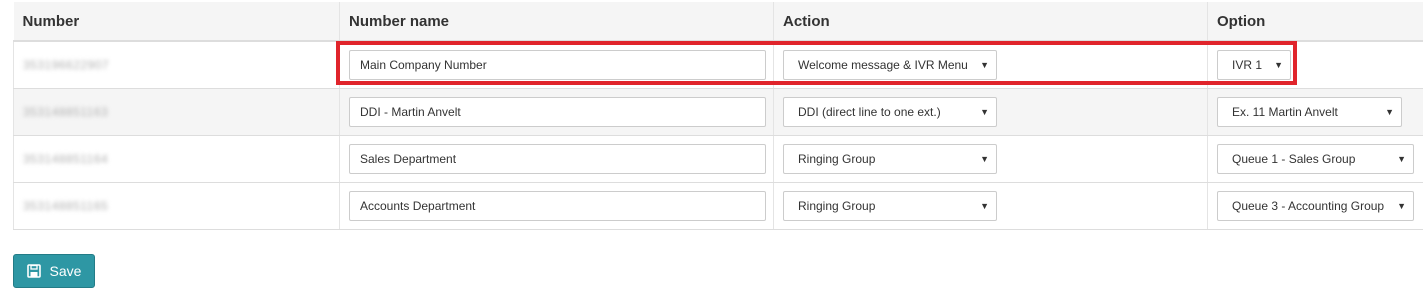 The width and height of the screenshot is (1423, 294). I want to click on option-select-value: Queue 1 - Sales Group, so click(1294, 159).